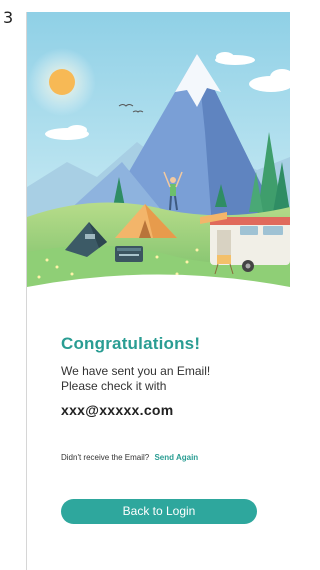  Describe the element at coordinates (105, 457) in the screenshot. I see `resend-prompt: Didn't receive the Email?` at that location.